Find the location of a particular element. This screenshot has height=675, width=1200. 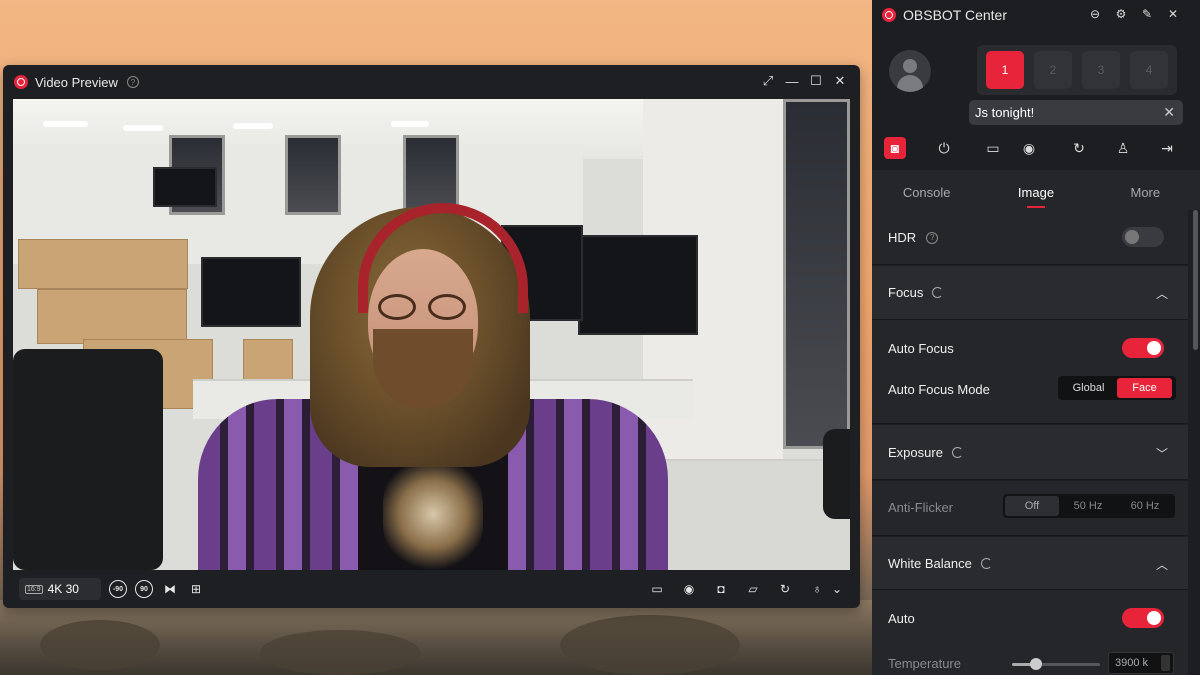

white-balance-row: White Balance is located at coordinates (940, 563).